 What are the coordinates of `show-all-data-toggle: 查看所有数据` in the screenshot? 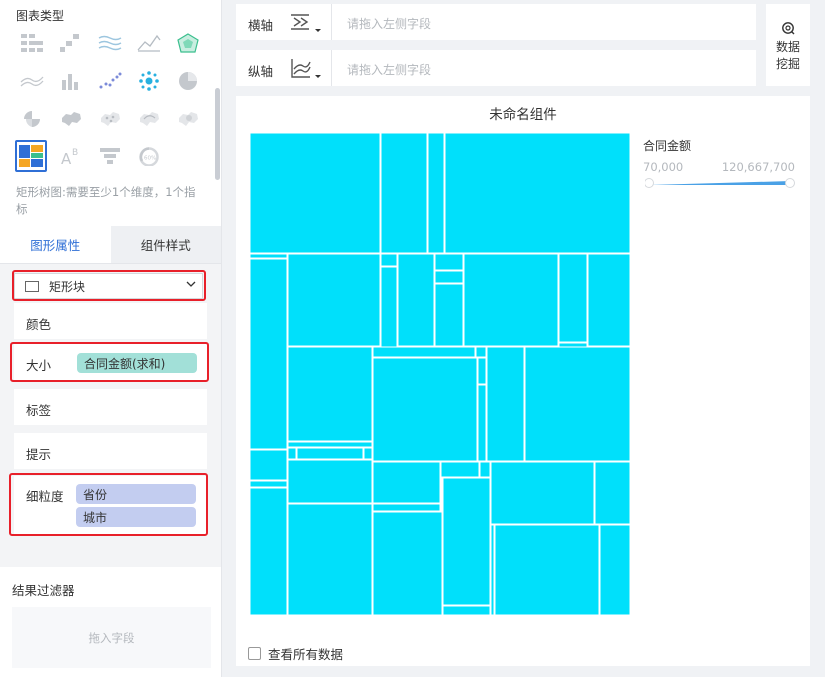 It's located at (295, 653).